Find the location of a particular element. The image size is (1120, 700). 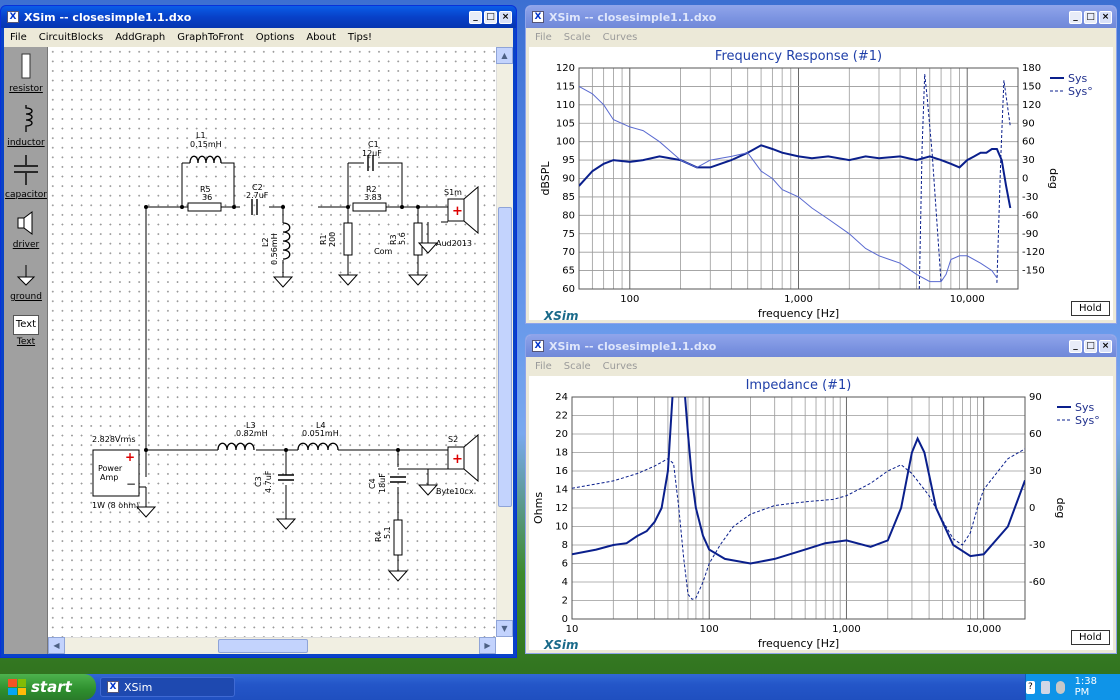

r4-value: 5.1 is located at coordinates (387, 532).